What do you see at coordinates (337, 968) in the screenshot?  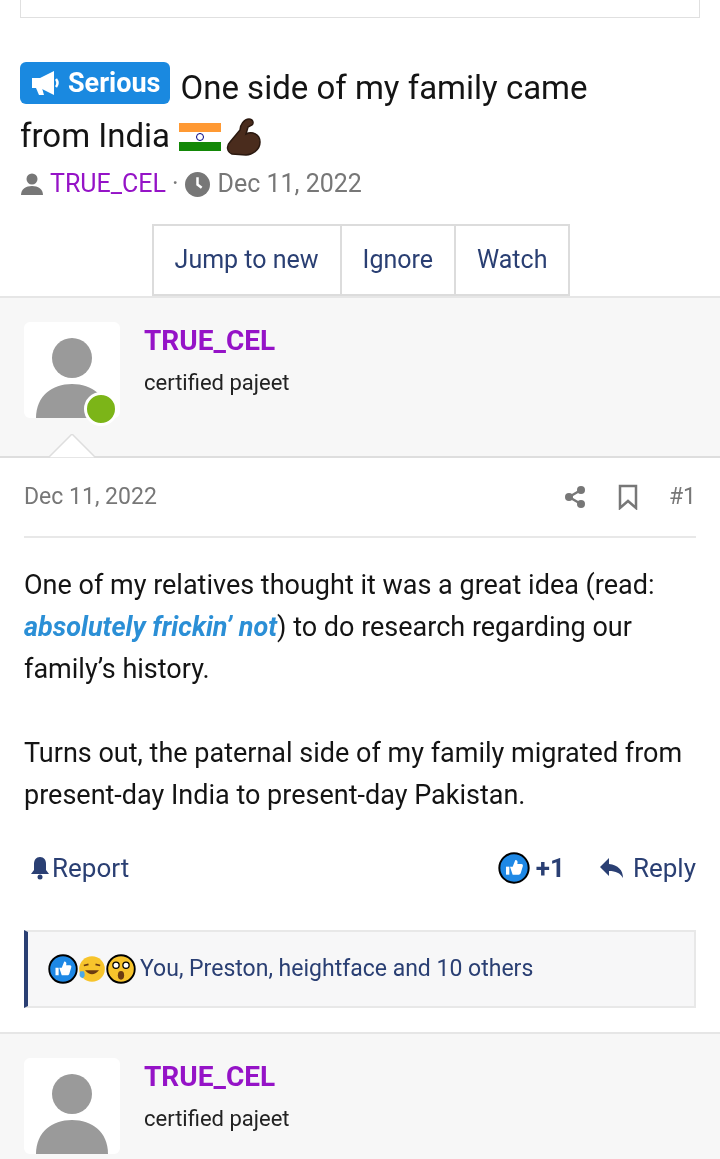 I see `reactions-text: You, Preston, heightface and 10 others` at bounding box center [337, 968].